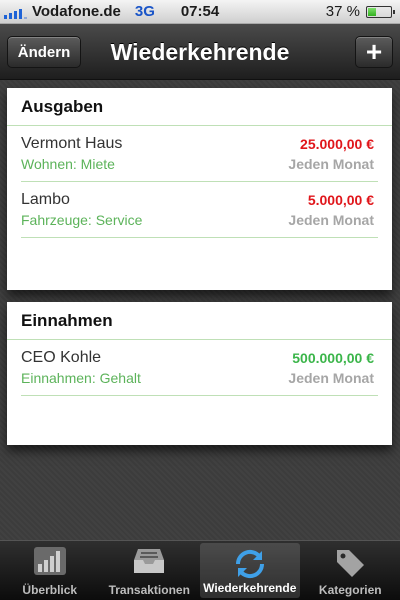 Image resolution: width=400 pixels, height=600 pixels. I want to click on carrier-name: Vodafone.de, so click(76, 11).